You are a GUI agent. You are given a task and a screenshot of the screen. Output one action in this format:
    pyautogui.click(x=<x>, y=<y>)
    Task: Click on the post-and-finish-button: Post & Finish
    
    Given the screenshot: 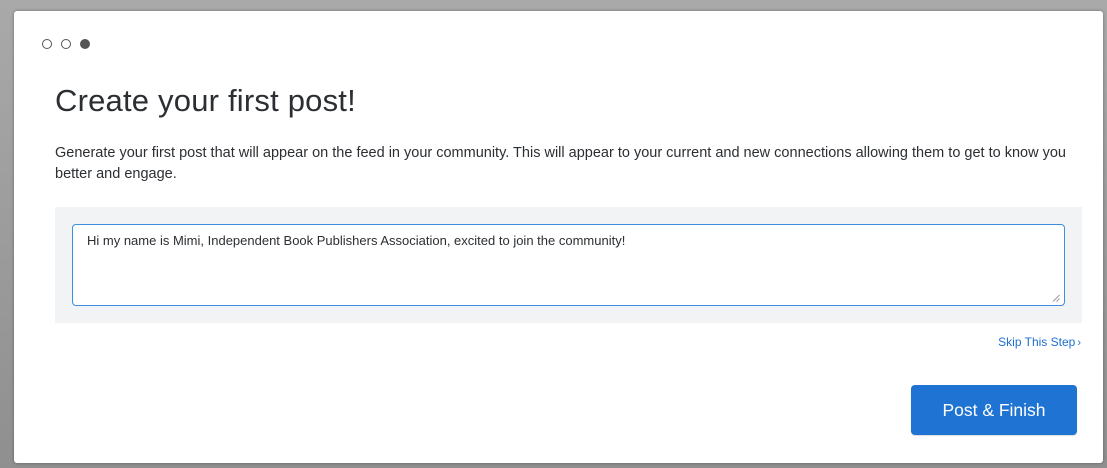 What is the action you would take?
    pyautogui.click(x=994, y=410)
    